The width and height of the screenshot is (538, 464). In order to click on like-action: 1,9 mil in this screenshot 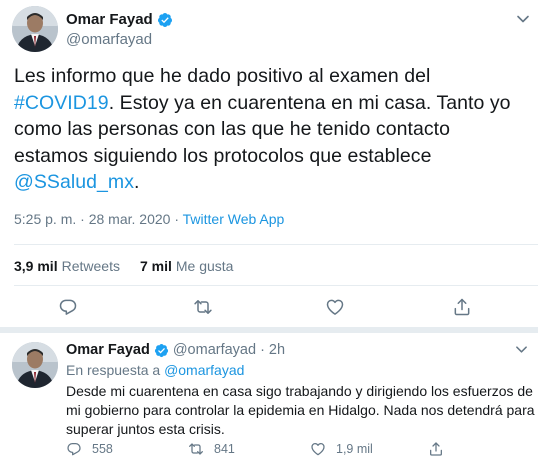, I will do `click(341, 449)`.